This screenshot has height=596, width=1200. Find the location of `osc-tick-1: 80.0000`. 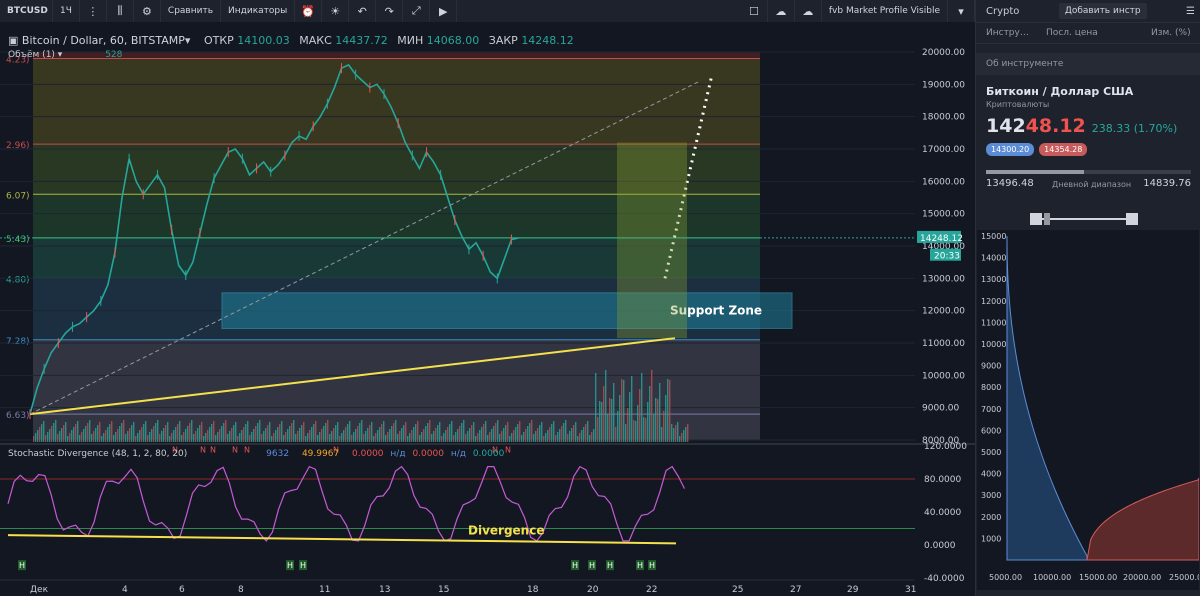

osc-tick-1: 80.0000 is located at coordinates (942, 480).